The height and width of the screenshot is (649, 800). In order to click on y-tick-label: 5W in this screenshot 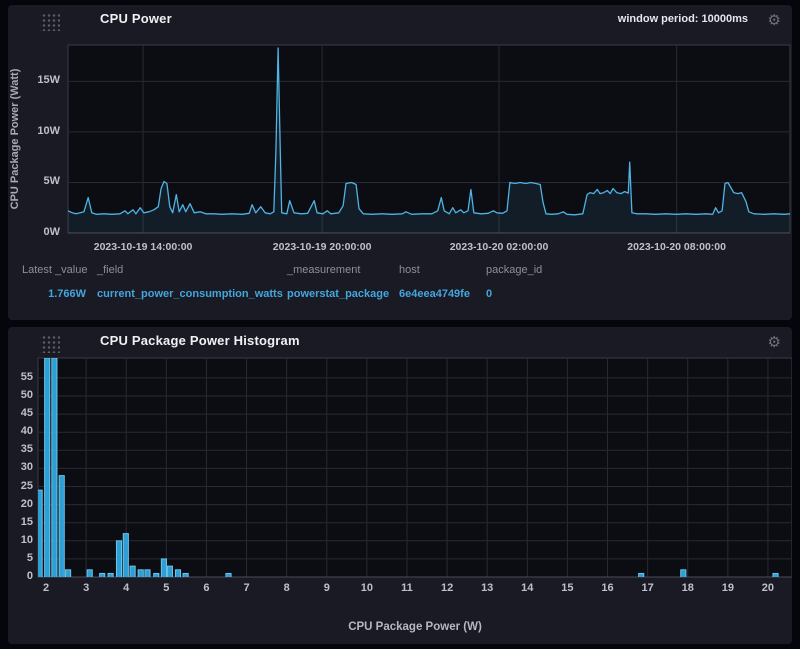, I will do `click(52, 181)`.